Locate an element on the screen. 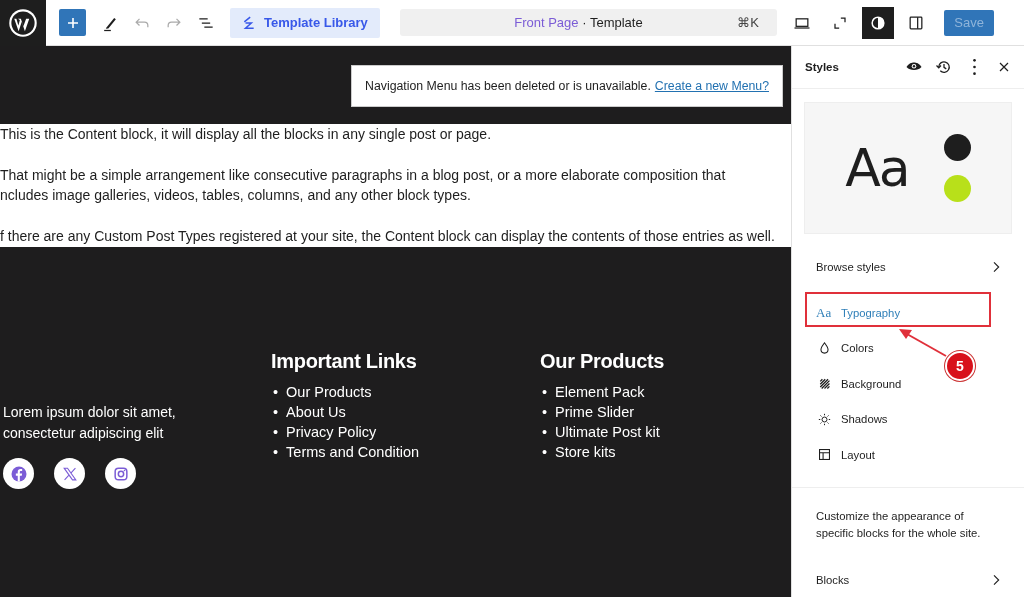  blocks-button: Blocks is located at coordinates (908, 579).